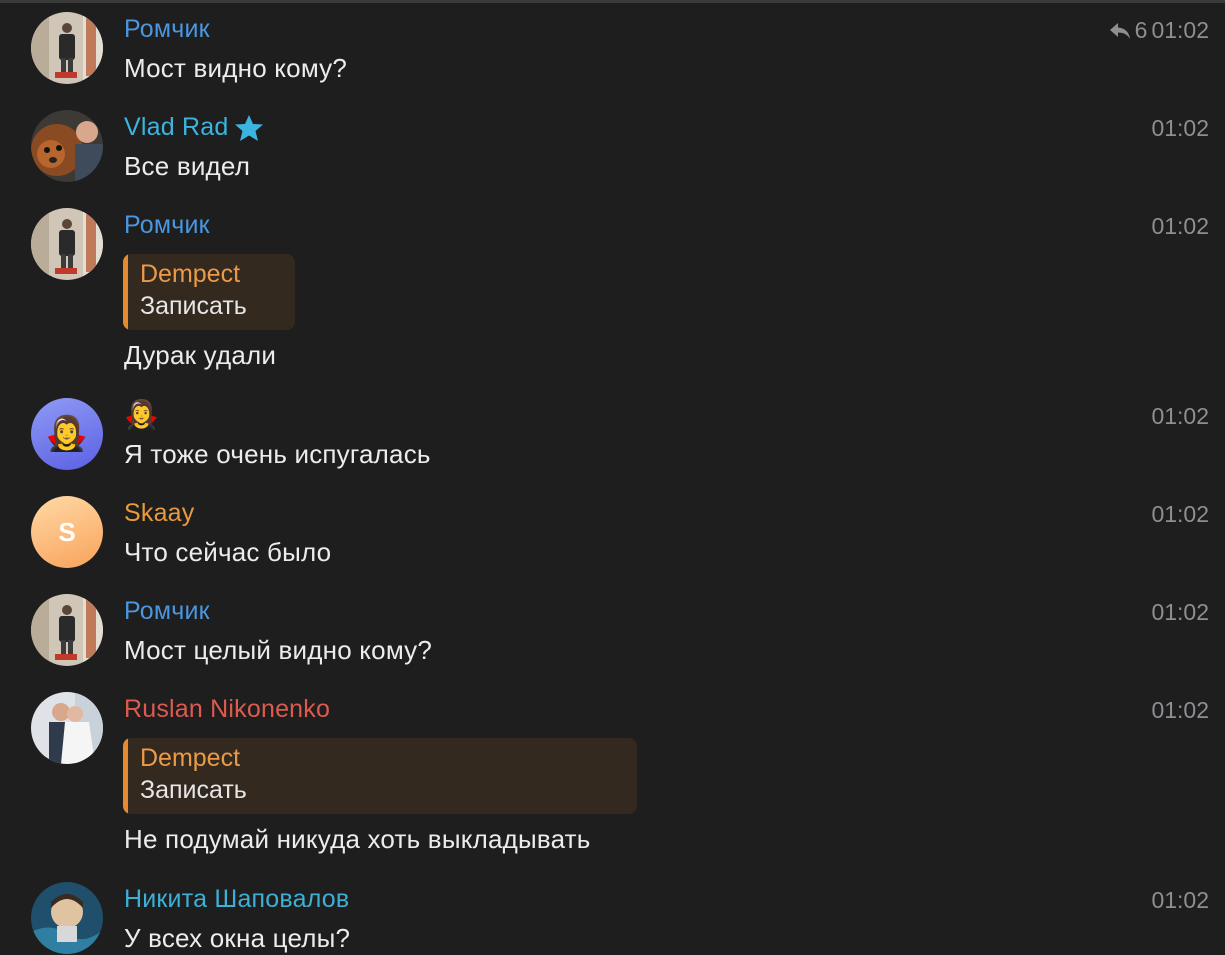 The height and width of the screenshot is (955, 1225). Describe the element at coordinates (249, 127) in the screenshot. I see `star-icon` at that location.